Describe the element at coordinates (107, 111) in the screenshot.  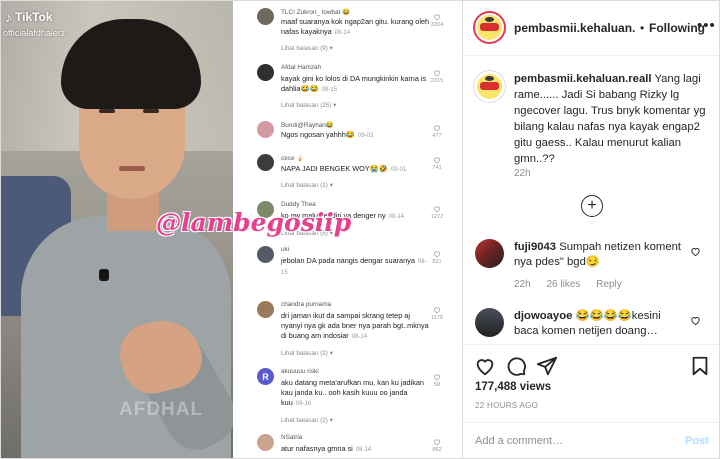
I see `person-eye-left` at that location.